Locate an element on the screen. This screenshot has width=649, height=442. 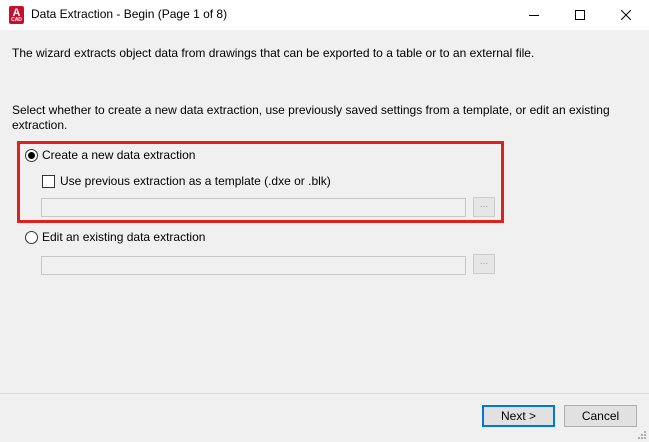
use-template-checkbox is located at coordinates (48, 181).